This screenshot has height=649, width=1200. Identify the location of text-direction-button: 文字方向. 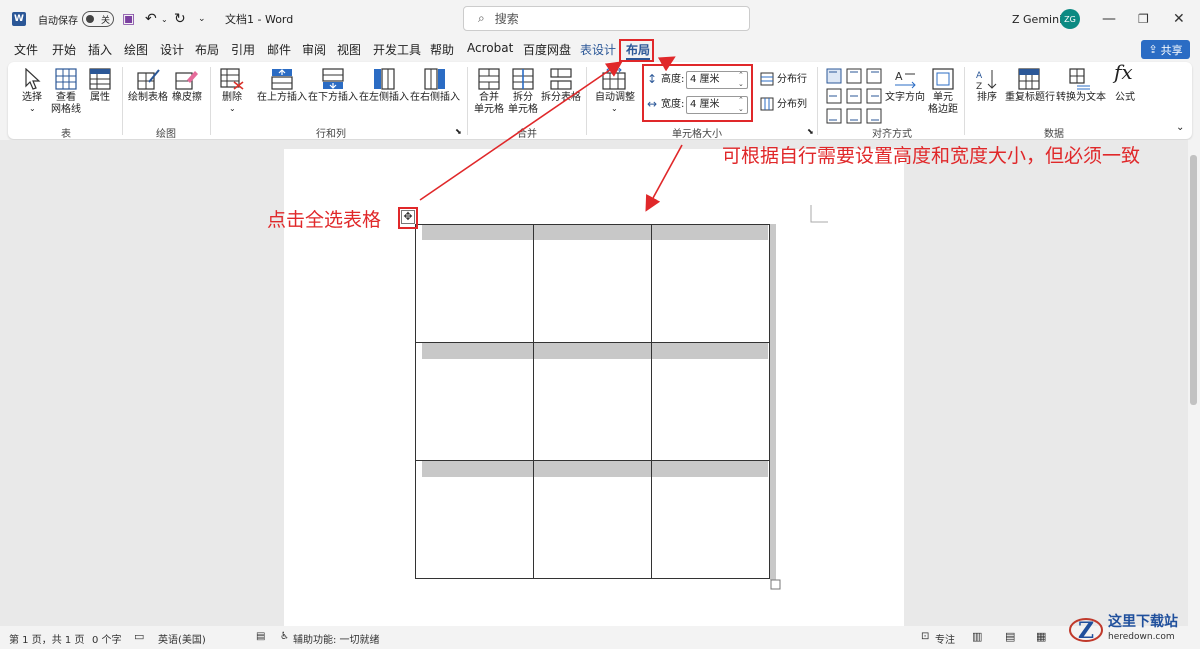
(905, 98).